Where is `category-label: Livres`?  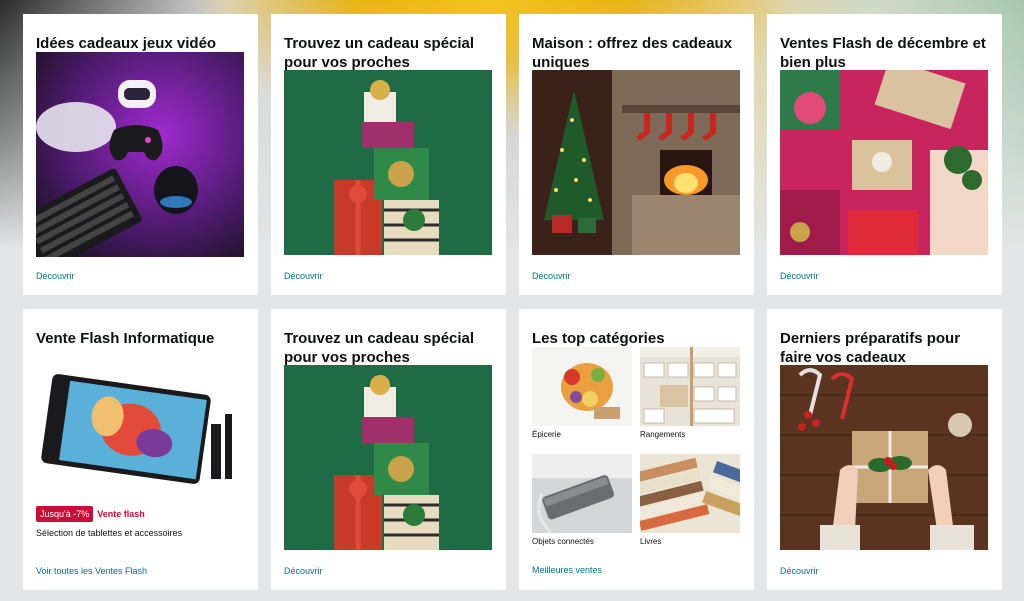 category-label: Livres is located at coordinates (651, 541).